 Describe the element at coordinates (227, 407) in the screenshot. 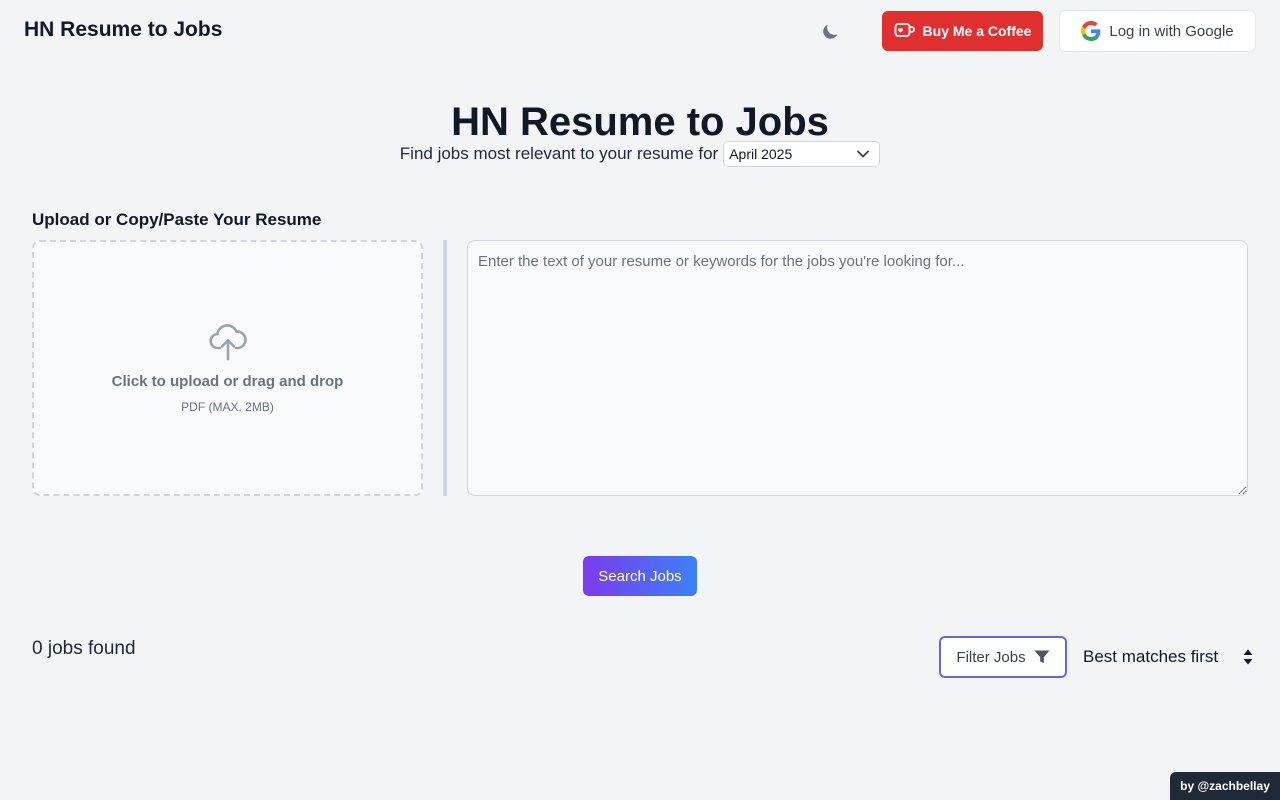

I see `dropzone-file-hint: PDF (MAX. 2MB)` at that location.